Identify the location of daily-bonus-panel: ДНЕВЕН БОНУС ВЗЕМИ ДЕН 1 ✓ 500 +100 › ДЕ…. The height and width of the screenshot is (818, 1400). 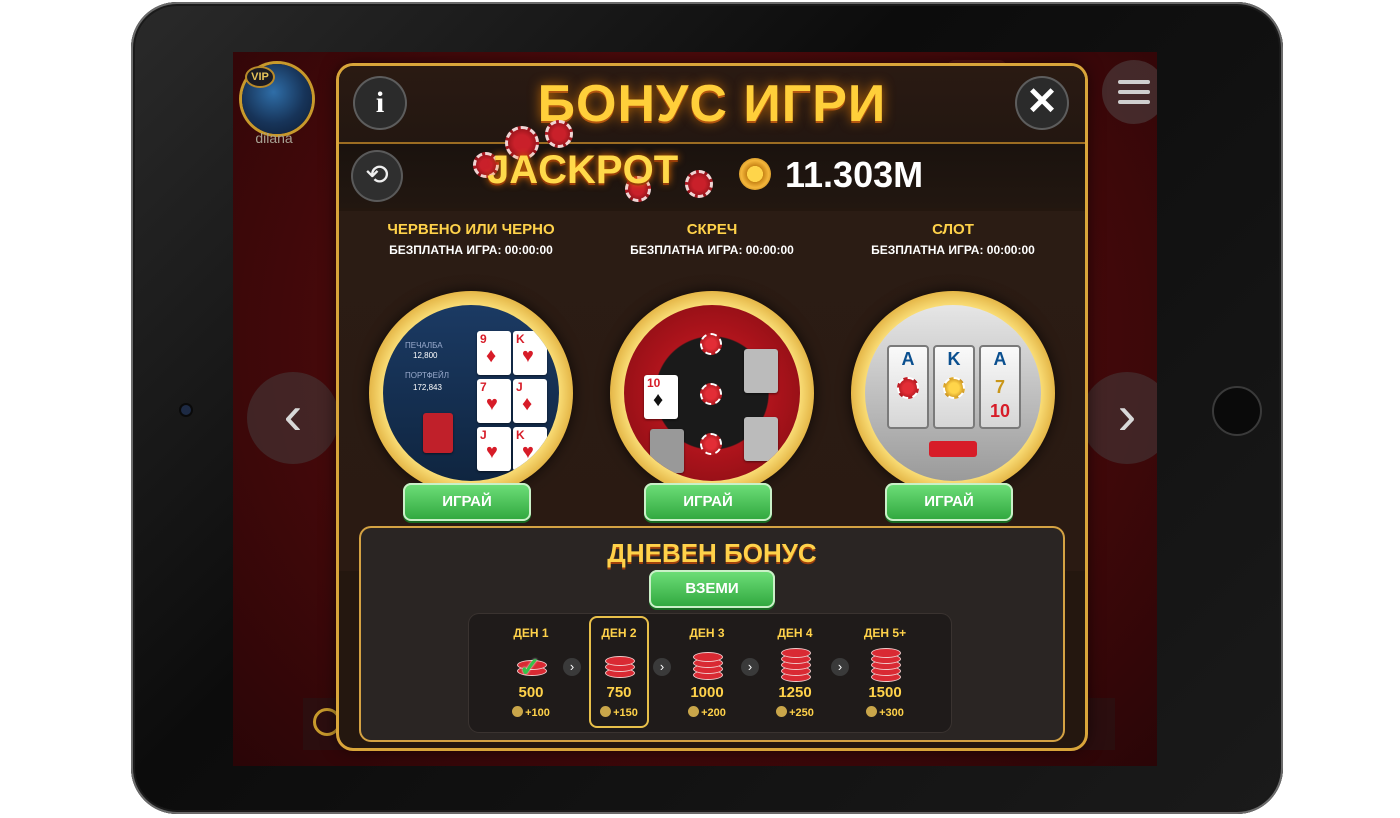
(712, 634).